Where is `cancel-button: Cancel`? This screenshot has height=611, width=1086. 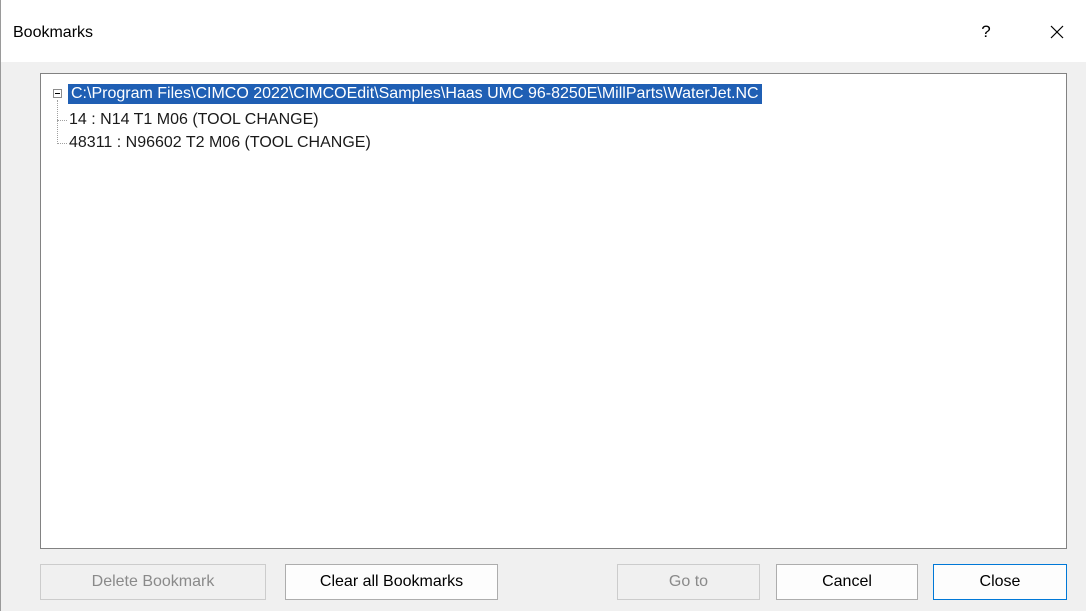
cancel-button: Cancel is located at coordinates (847, 582).